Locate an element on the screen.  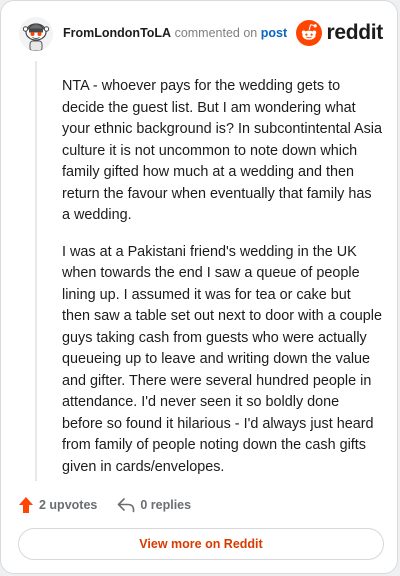
comment-byline: FromLondonToLA commented on post is located at coordinates (175, 33).